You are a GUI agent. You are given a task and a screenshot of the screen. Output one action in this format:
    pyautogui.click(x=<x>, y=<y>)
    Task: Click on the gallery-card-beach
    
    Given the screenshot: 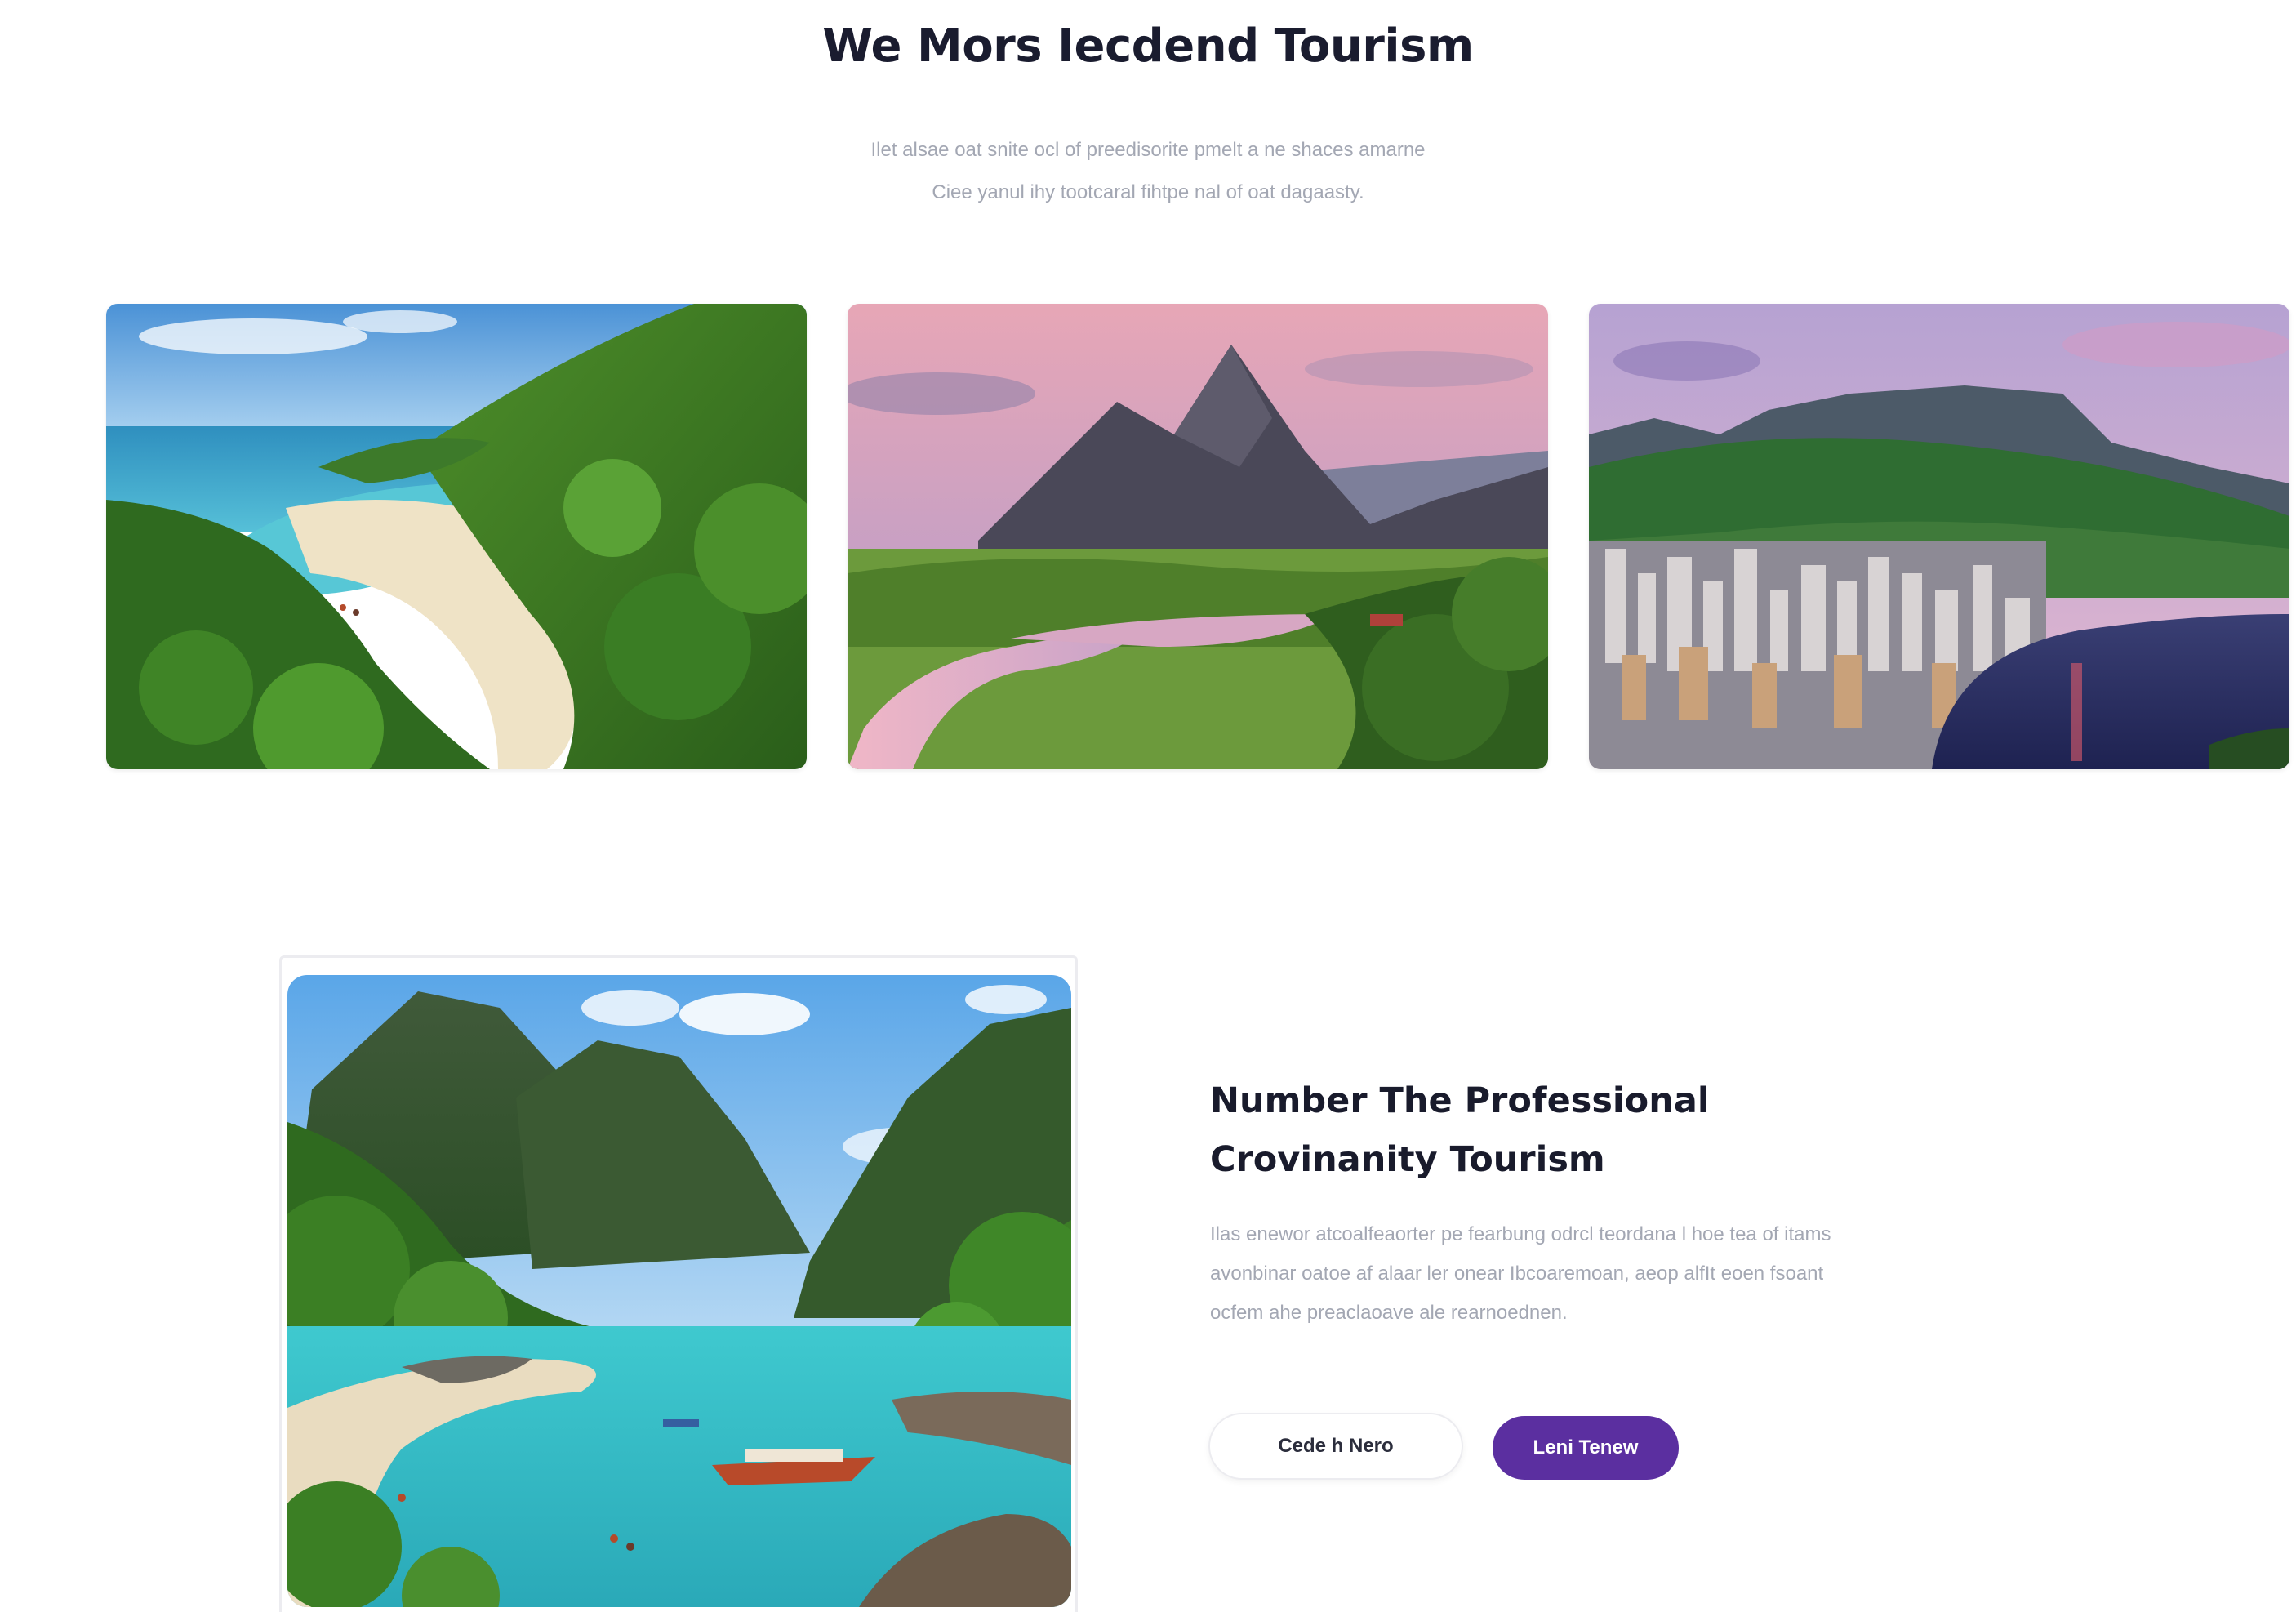 What is the action you would take?
    pyautogui.click(x=456, y=536)
    